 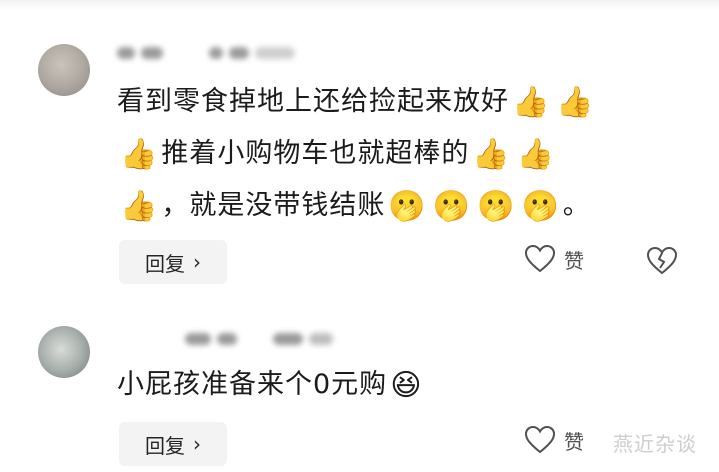 What do you see at coordinates (662, 261) in the screenshot?
I see `broken-heart-icon` at bounding box center [662, 261].